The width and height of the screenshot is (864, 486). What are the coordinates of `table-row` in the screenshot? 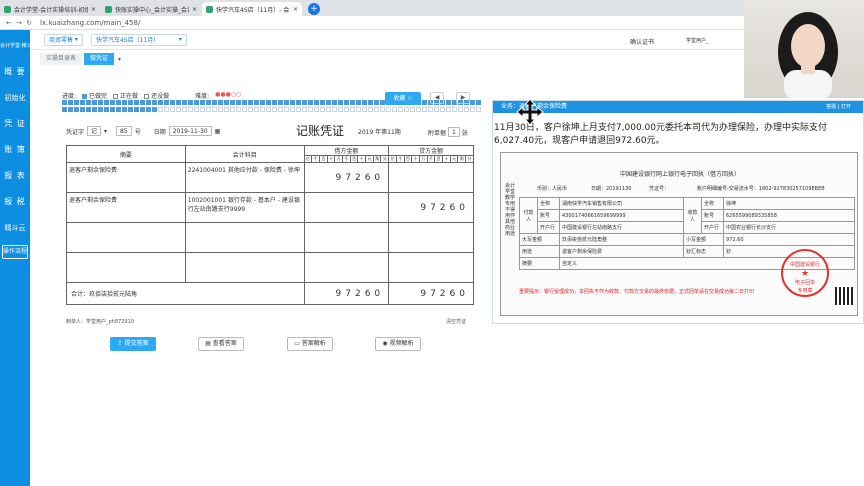 It's located at (270, 237).